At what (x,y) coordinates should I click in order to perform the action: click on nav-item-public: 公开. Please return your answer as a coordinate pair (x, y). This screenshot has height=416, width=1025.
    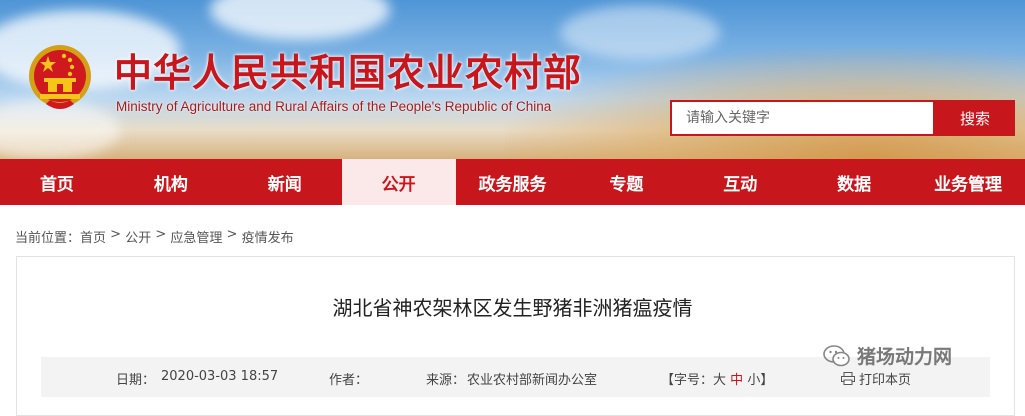
    Looking at the image, I should click on (398, 182).